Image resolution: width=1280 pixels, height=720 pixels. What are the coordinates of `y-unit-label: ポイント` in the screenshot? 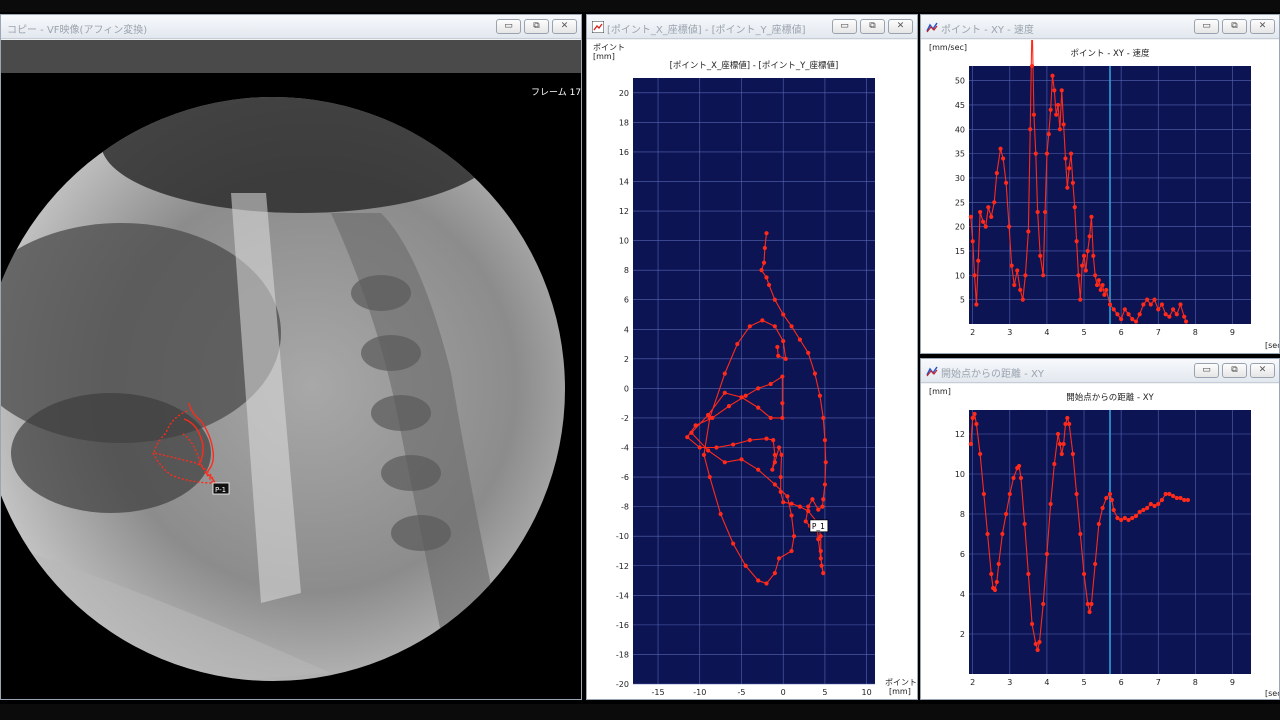 It's located at (609, 47).